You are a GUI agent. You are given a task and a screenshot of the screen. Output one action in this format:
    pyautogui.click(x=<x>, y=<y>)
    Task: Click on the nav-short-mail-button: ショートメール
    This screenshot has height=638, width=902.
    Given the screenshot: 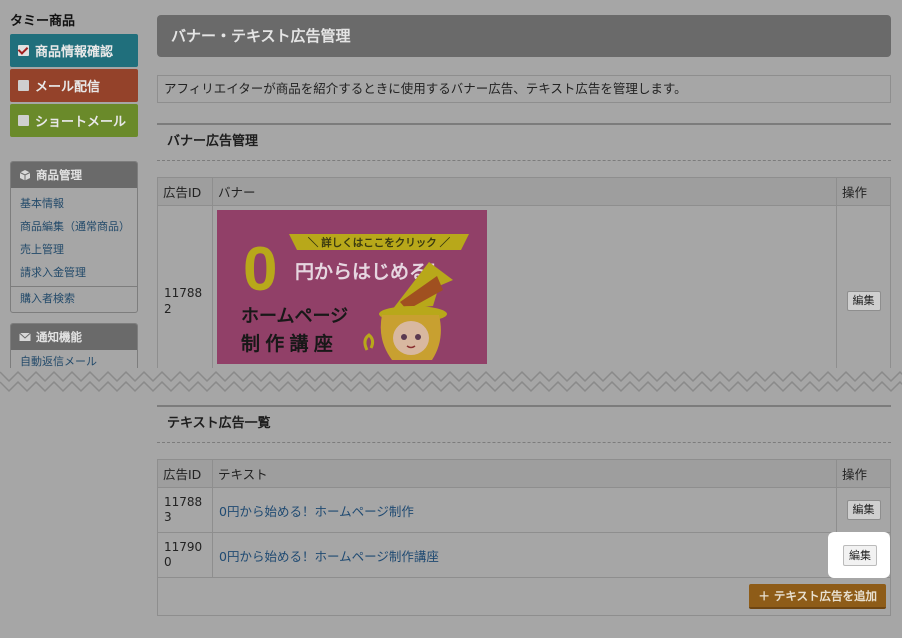 What is the action you would take?
    pyautogui.click(x=74, y=120)
    